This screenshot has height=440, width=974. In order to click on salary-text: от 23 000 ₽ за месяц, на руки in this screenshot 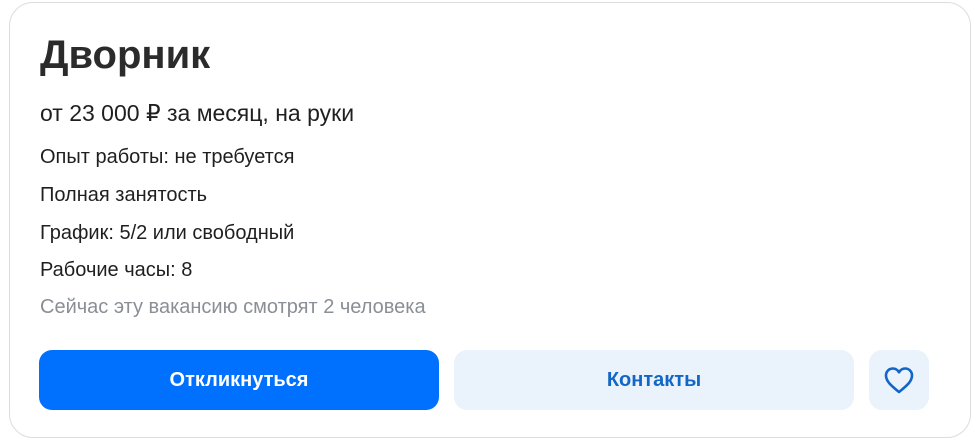, I will do `click(197, 113)`.